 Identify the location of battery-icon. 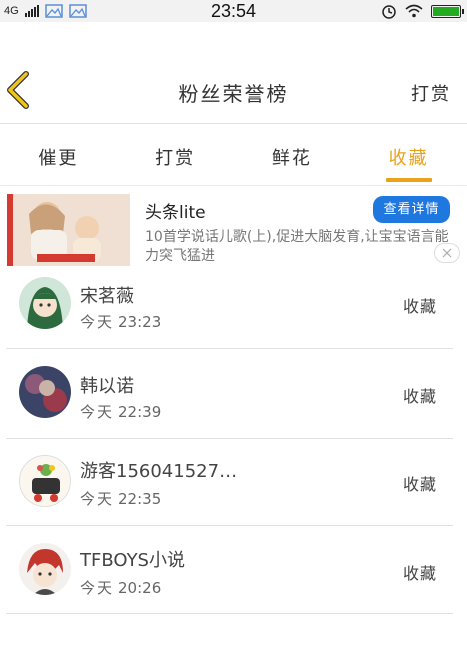
(447, 11).